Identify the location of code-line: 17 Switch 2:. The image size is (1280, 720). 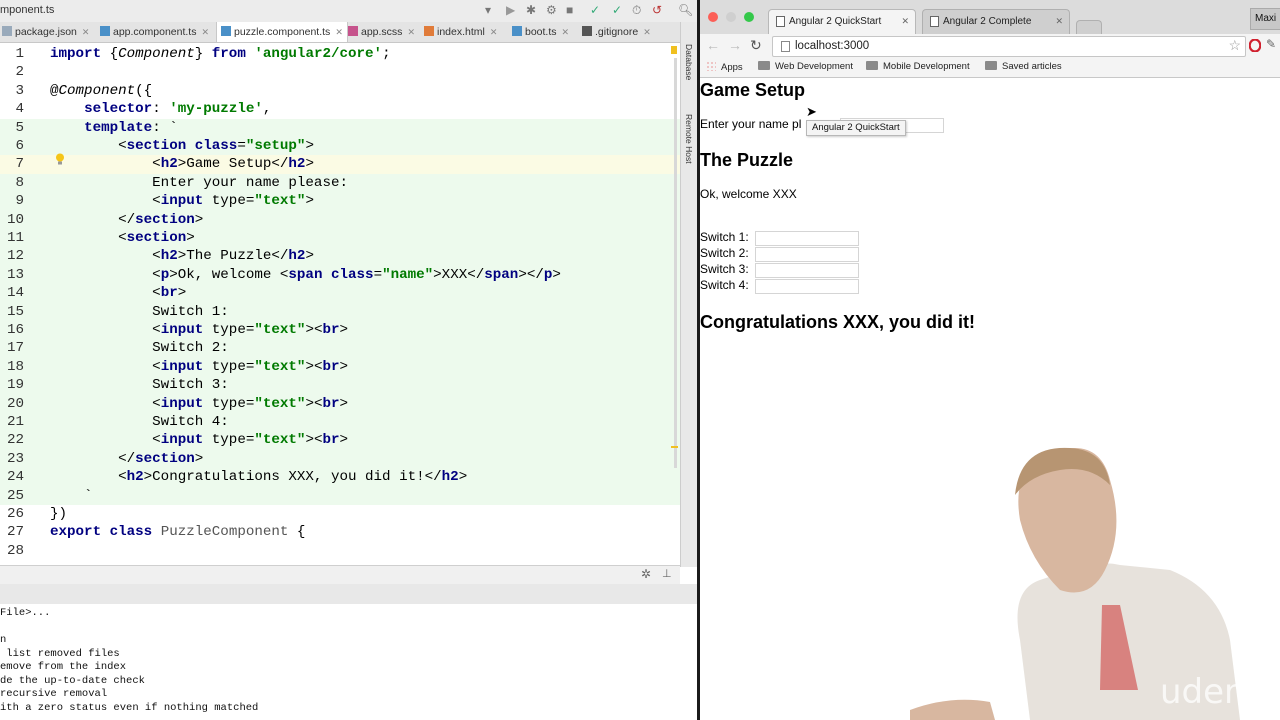
(340, 348).